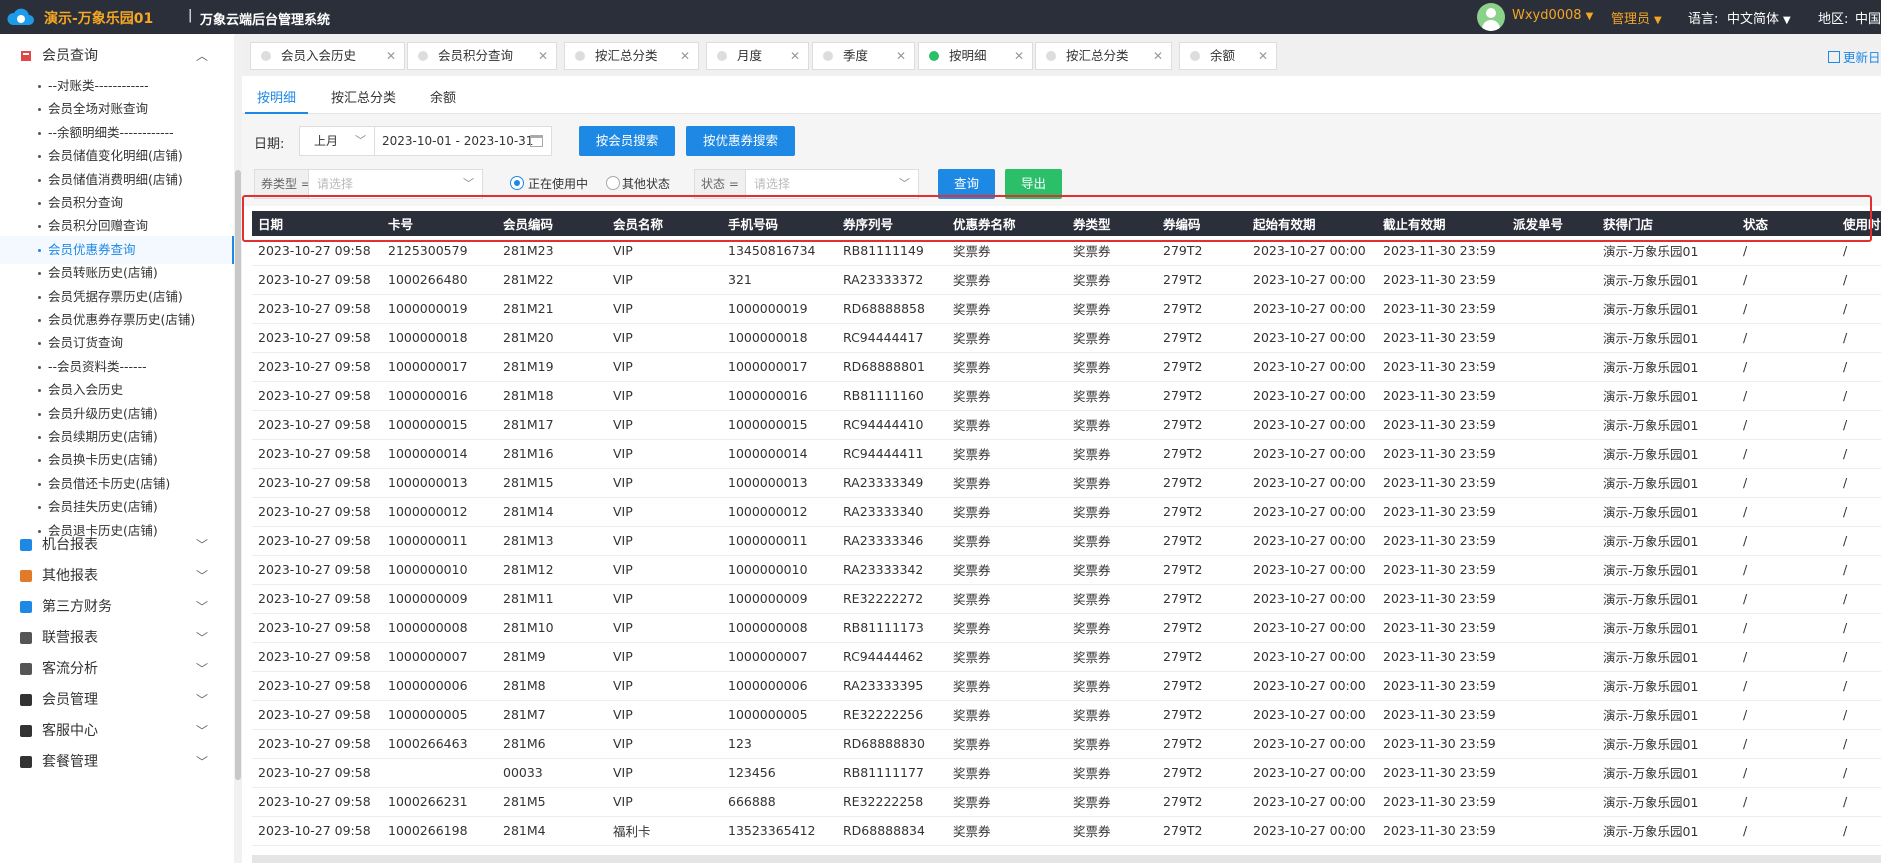  What do you see at coordinates (117, 56) in the screenshot?
I see `sidebar-group-member-query: 会员查询 ︿` at bounding box center [117, 56].